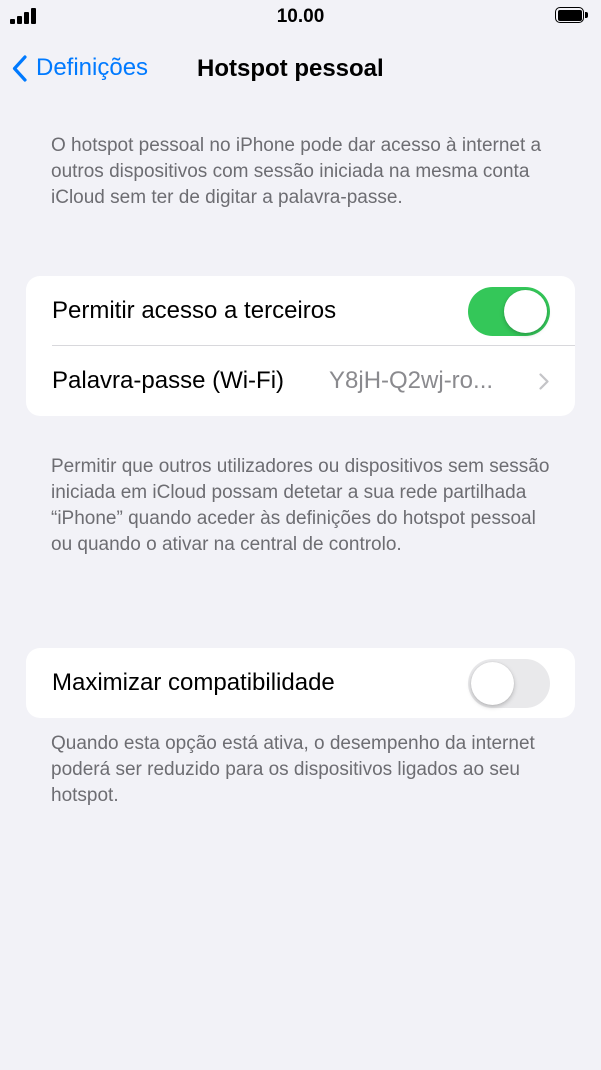 This screenshot has height=1070, width=601. I want to click on battery-icon, so click(572, 16).